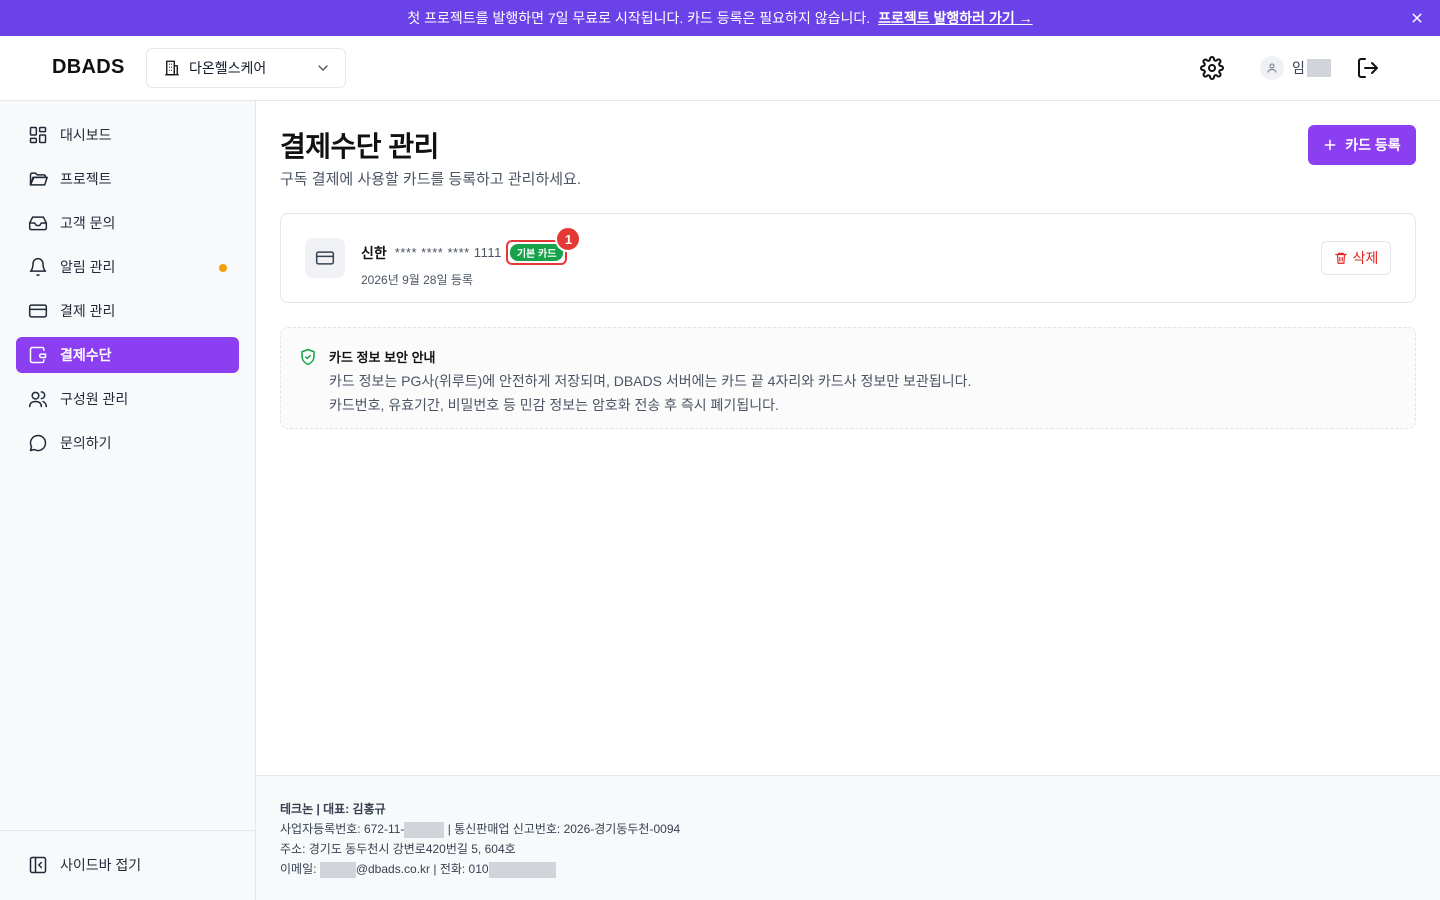 Image resolution: width=1440 pixels, height=900 pixels. What do you see at coordinates (38, 179) in the screenshot?
I see `folder-icon` at bounding box center [38, 179].